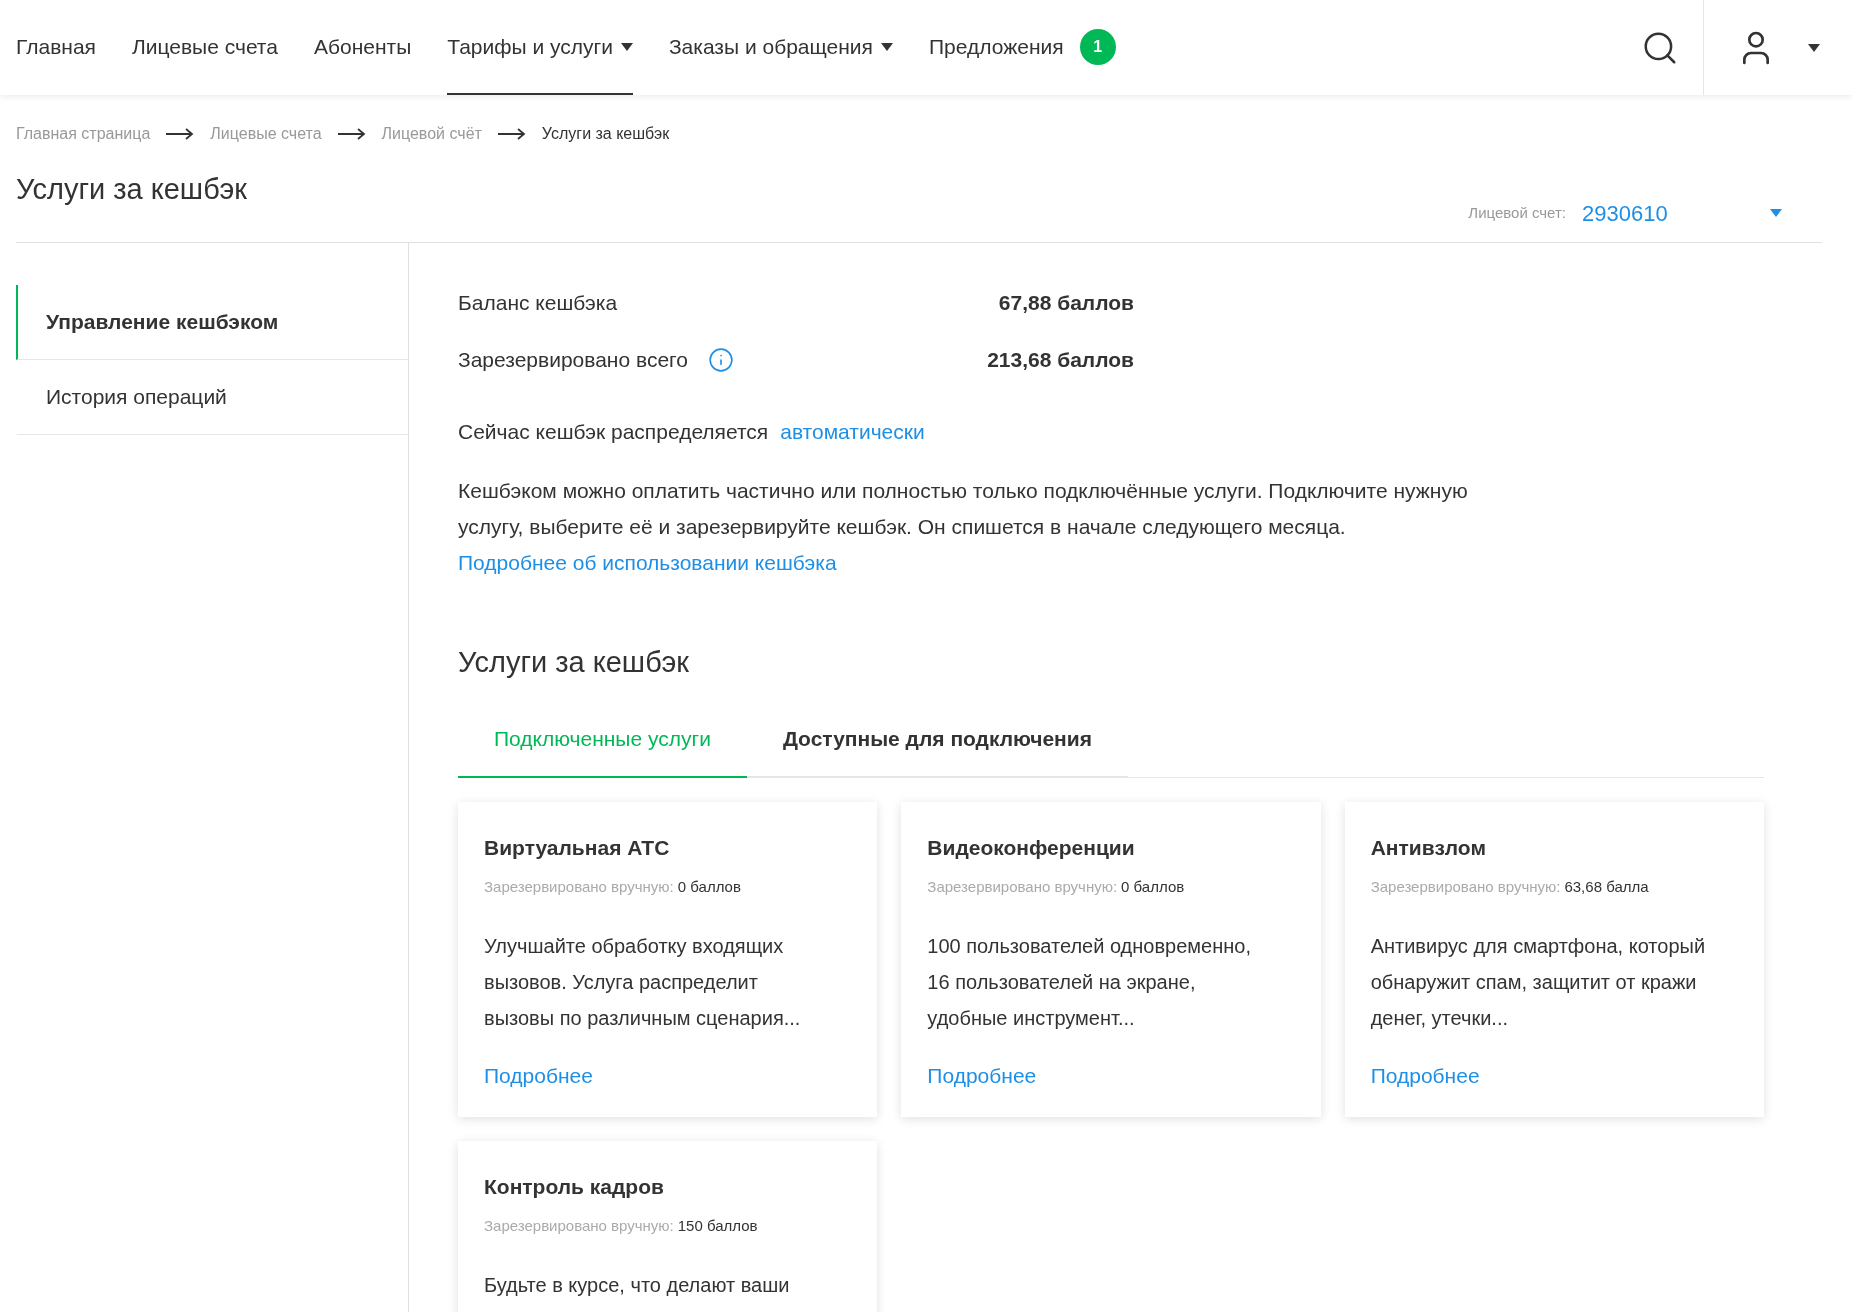 The height and width of the screenshot is (1312, 1852). What do you see at coordinates (937, 750) in the screenshot?
I see `services-tab: Доступные для подключения` at bounding box center [937, 750].